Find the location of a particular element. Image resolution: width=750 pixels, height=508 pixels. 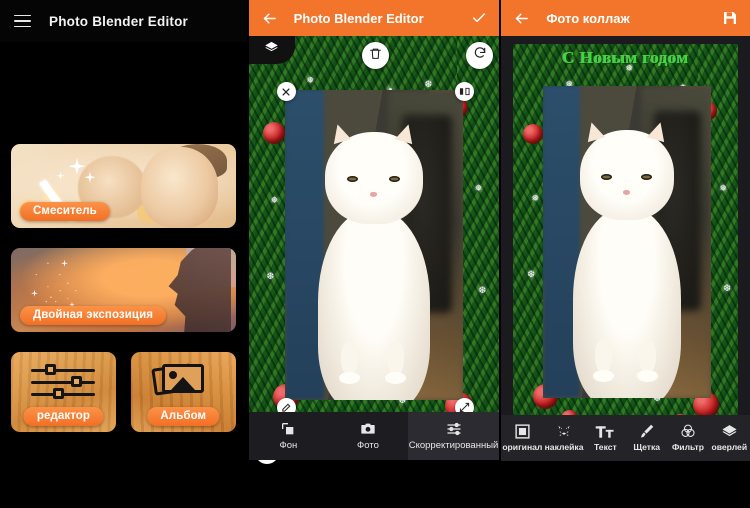

flip-handle is located at coordinates (464, 91).